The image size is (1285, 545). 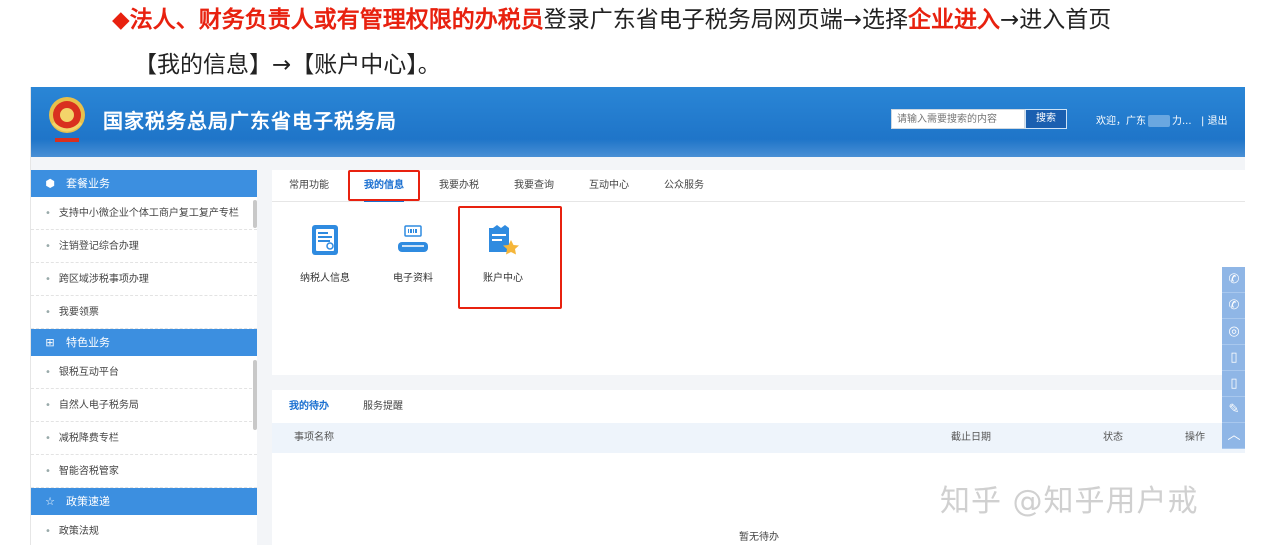 I want to click on sidebar-section-label: 特色业务, so click(x=88, y=342).